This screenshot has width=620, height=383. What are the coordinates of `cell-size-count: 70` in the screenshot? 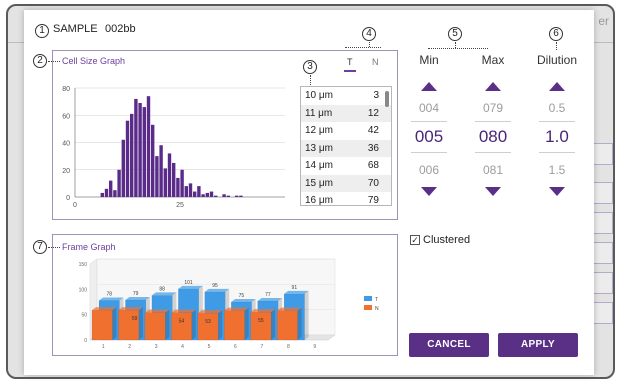 It's located at (373, 183).